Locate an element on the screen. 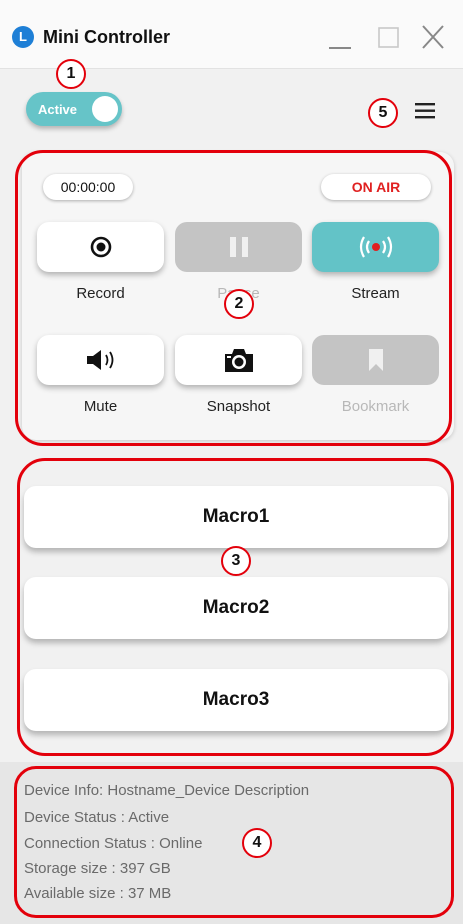  toggle-knob is located at coordinates (105, 109).